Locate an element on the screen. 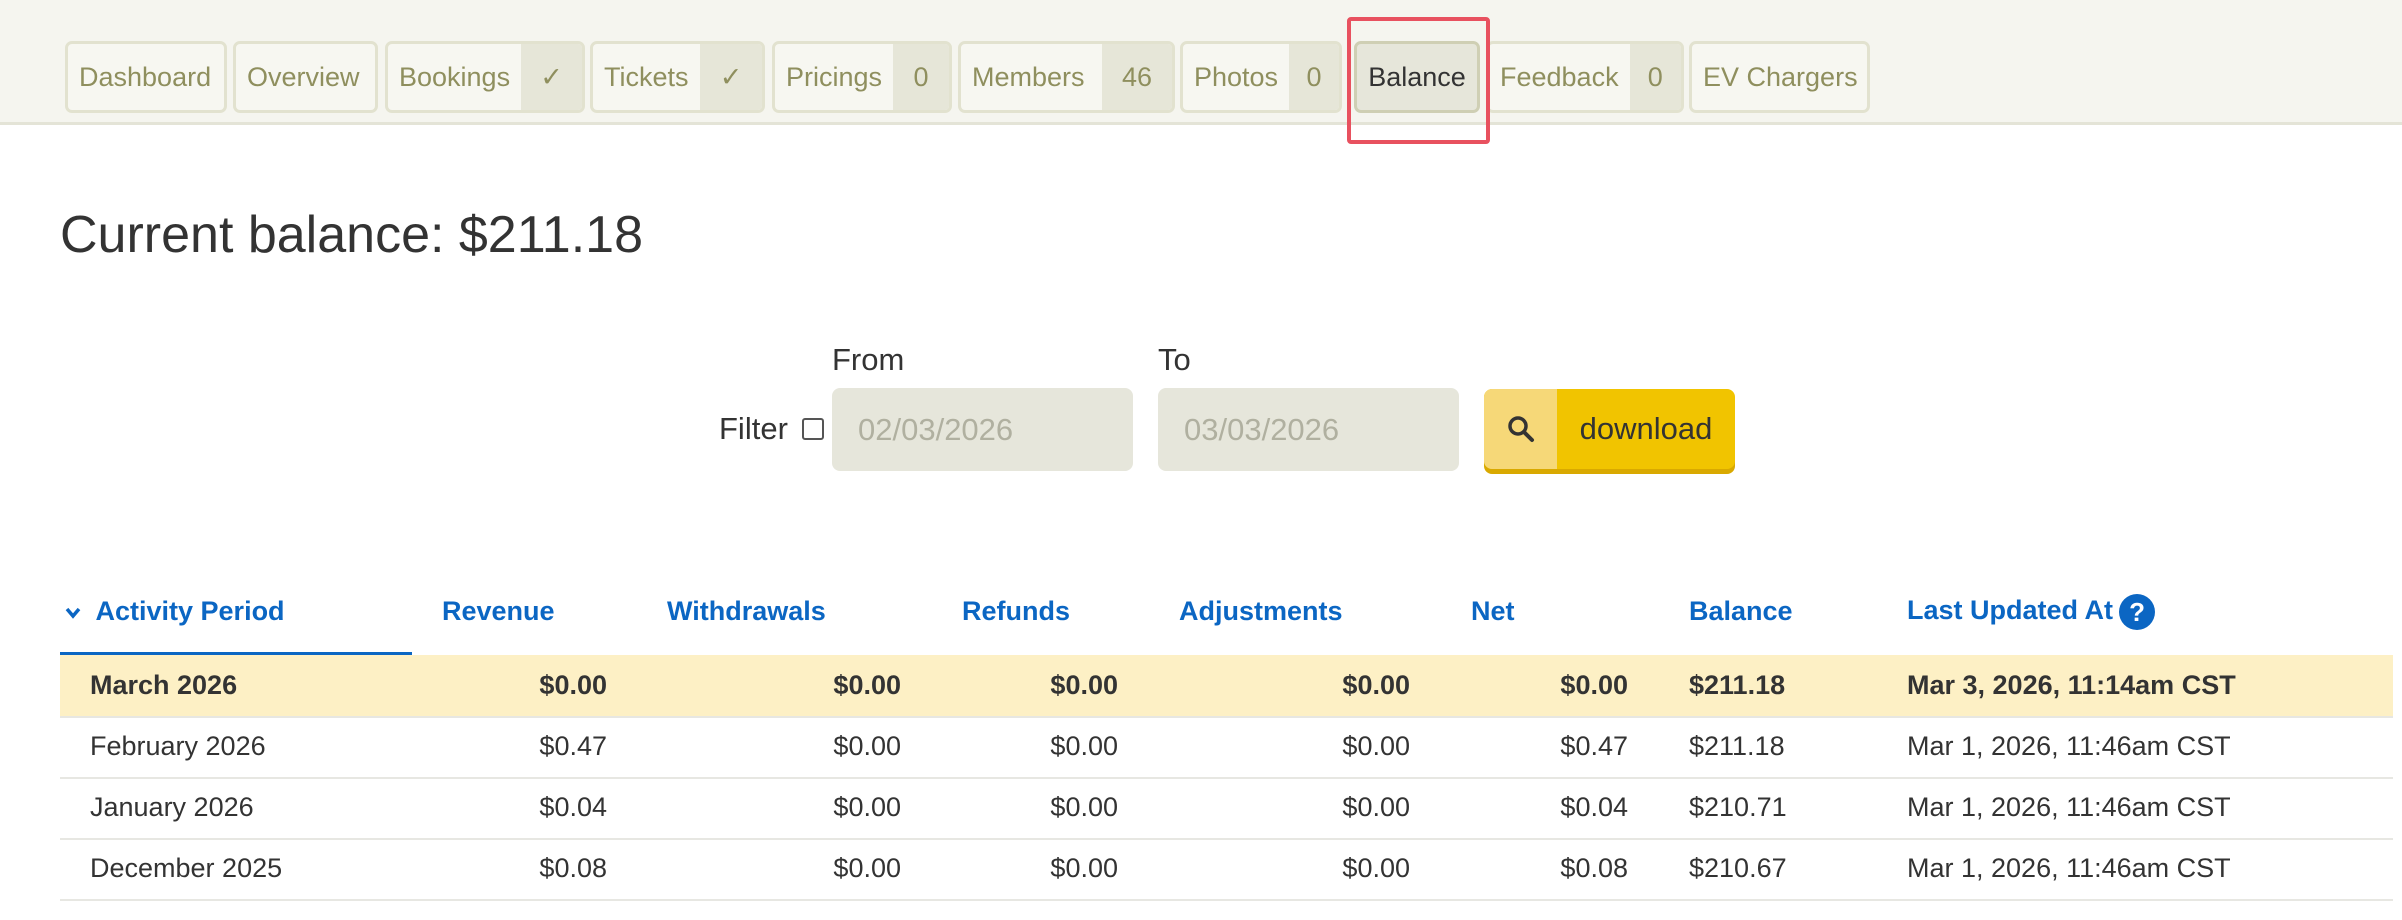 The image size is (2402, 920). tab-balance: Balance is located at coordinates (1417, 77).